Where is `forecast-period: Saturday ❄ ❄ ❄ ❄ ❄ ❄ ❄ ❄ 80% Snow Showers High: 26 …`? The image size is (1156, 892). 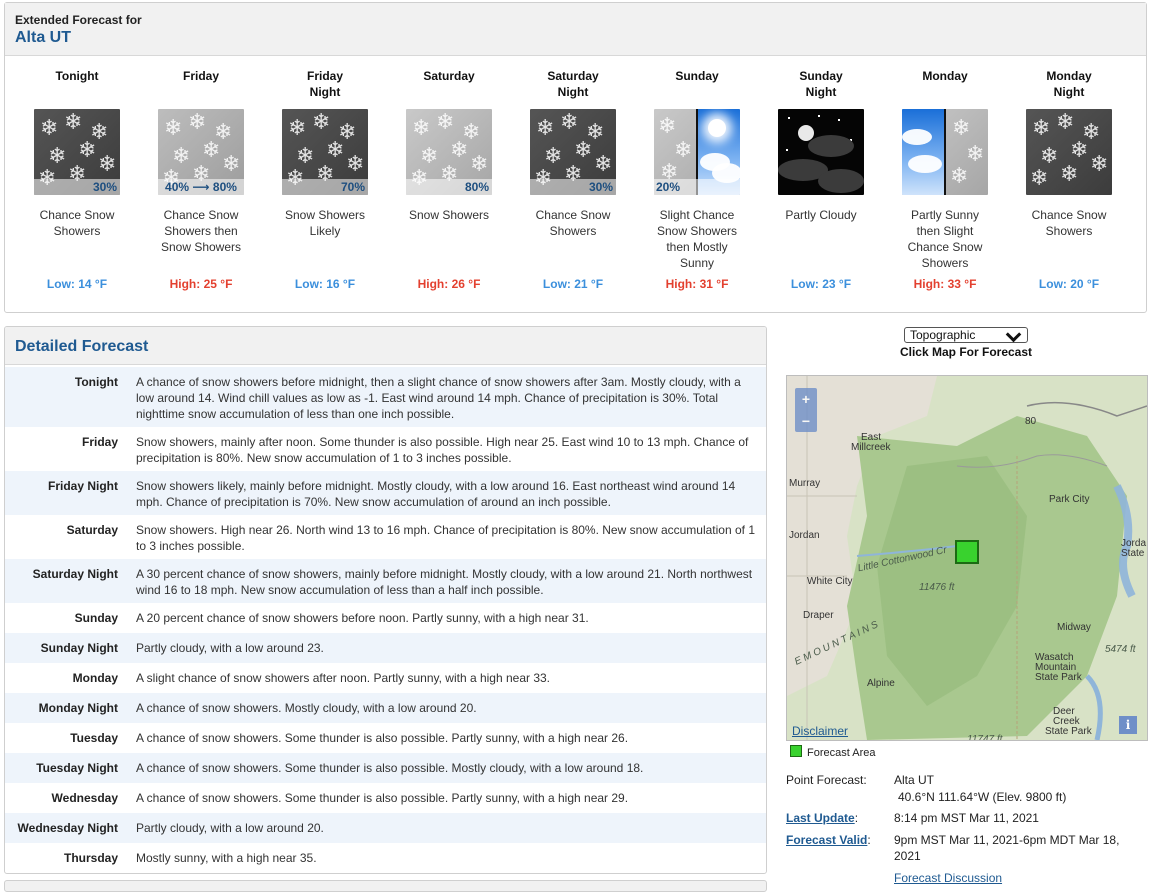
forecast-period: Saturday ❄ ❄ ❄ ❄ ❄ ❄ ❄ ❄ 80% Snow Showers High: 26 … is located at coordinates (449, 179).